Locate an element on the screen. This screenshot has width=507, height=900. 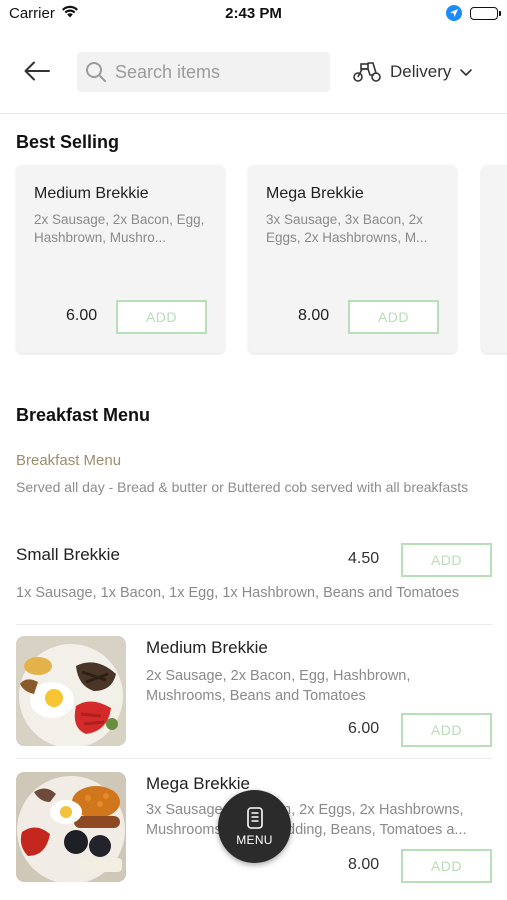
card-price: 8.00 is located at coordinates (314, 315).